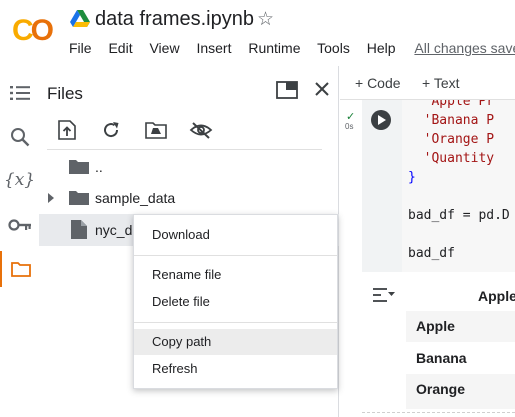 The image size is (515, 417). I want to click on secrets-key-icon, so click(19, 225).